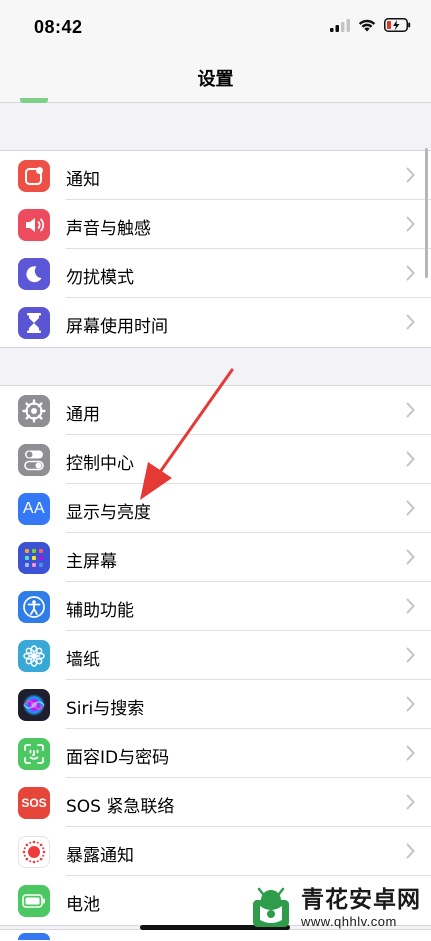 Image resolution: width=431 pixels, height=941 pixels. I want to click on settings-row-label: 墙纸, so click(83, 660).